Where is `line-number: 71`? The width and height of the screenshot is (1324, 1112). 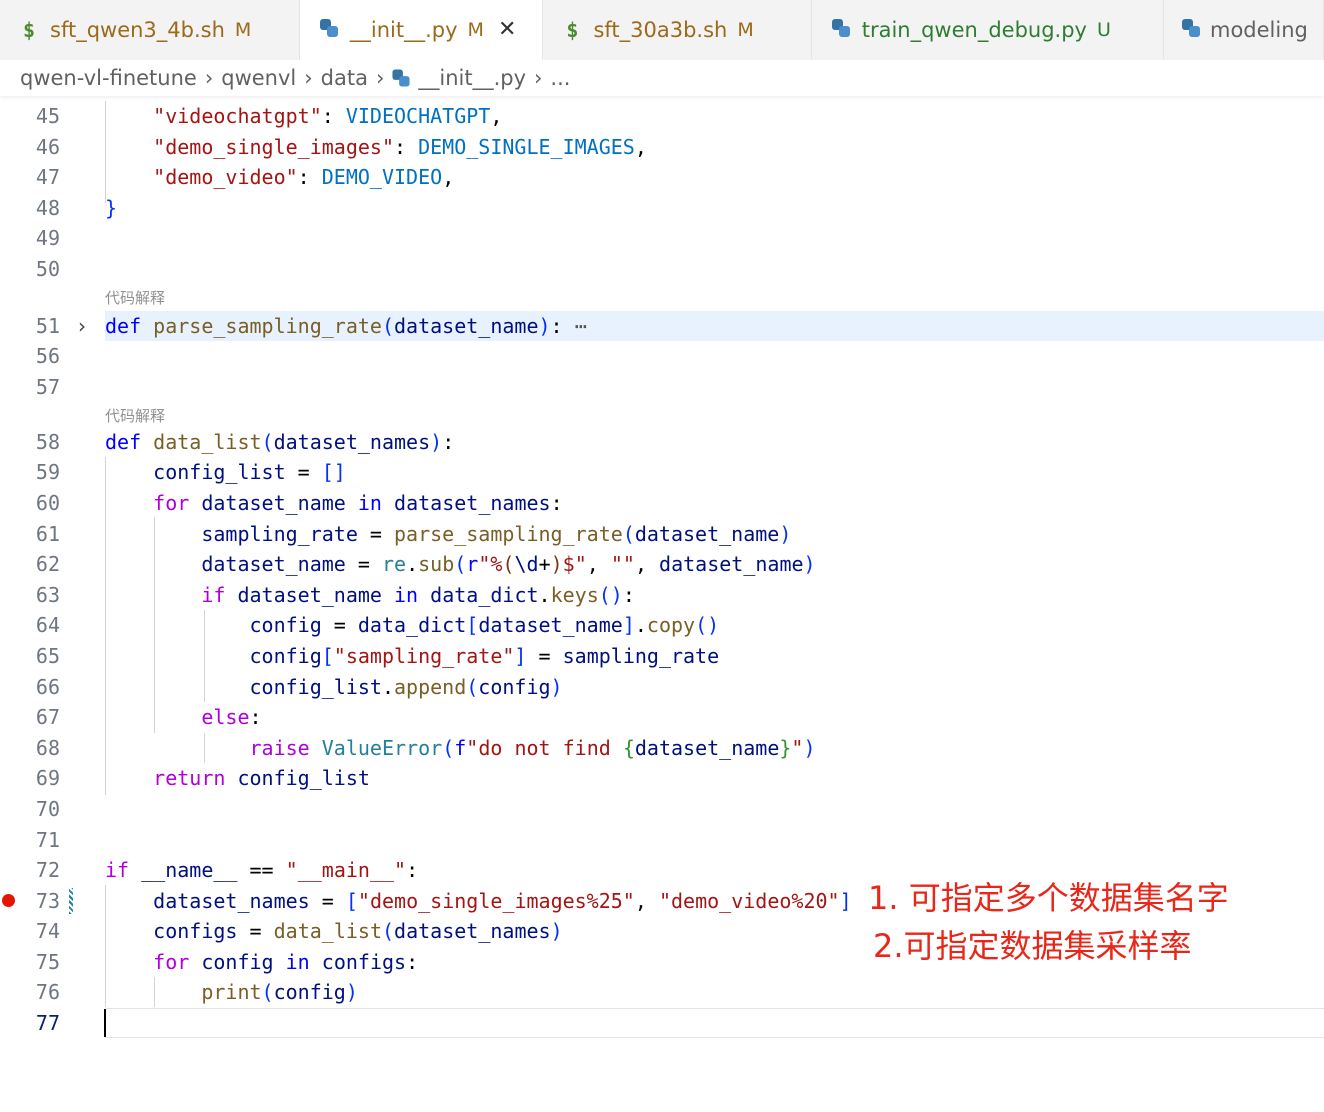 line-number: 71 is located at coordinates (47, 840).